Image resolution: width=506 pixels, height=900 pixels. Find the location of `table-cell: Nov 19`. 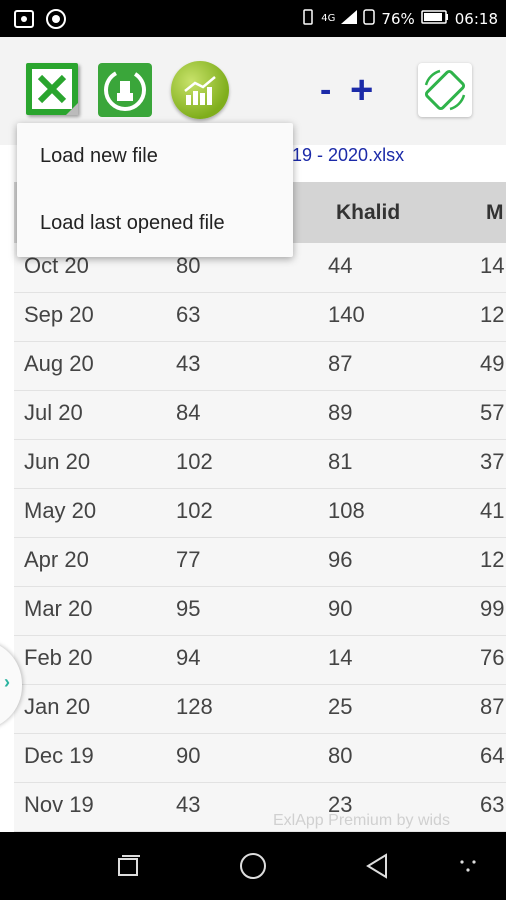

table-cell: Nov 19 is located at coordinates (59, 805).